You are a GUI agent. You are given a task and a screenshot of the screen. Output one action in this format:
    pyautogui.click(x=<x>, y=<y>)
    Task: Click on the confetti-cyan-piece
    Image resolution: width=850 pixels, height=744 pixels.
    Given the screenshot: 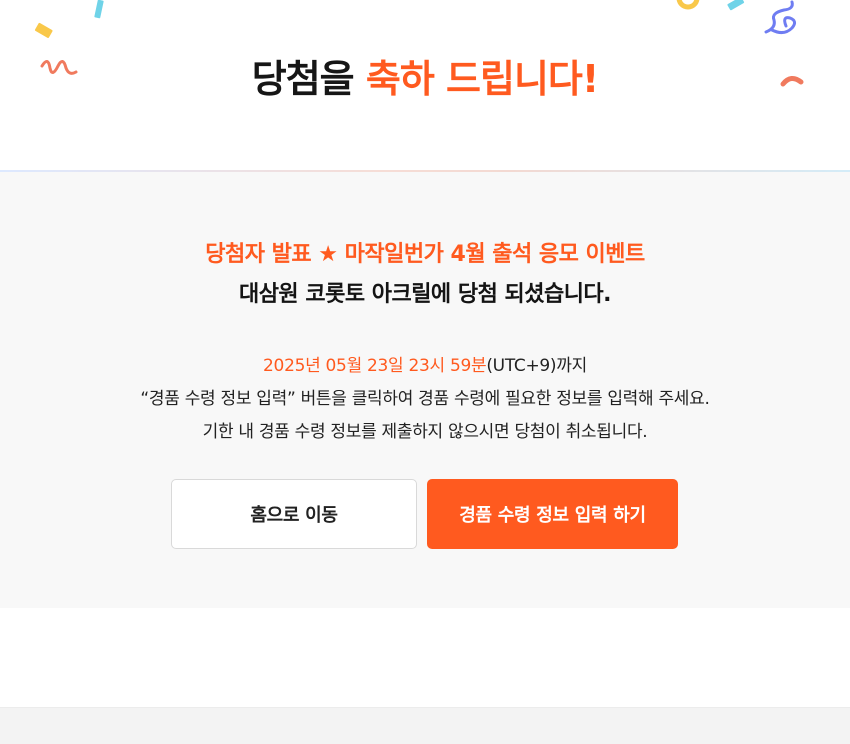 What is the action you would take?
    pyautogui.click(x=99, y=9)
    